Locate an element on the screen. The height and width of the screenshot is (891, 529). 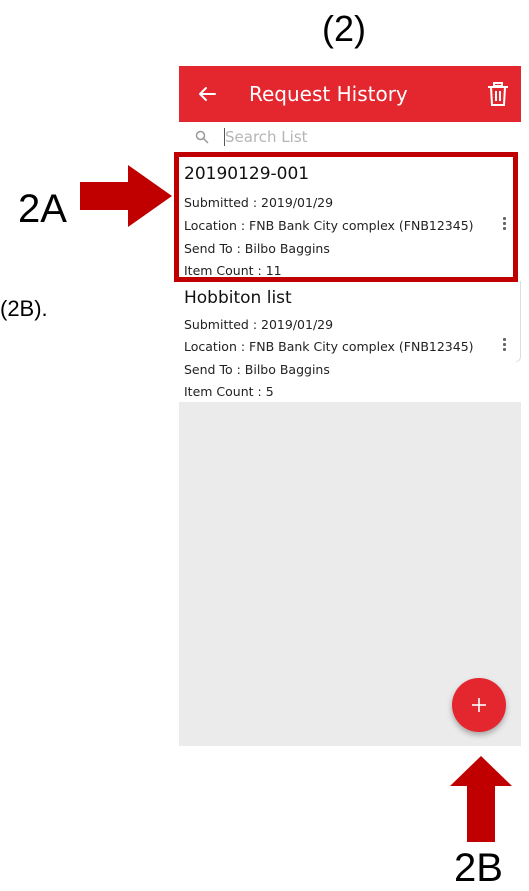
item-count: Item Count : 5 is located at coordinates (229, 391).